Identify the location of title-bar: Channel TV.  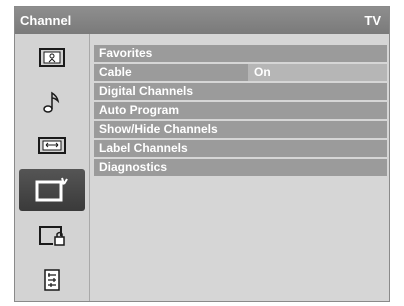
(202, 20).